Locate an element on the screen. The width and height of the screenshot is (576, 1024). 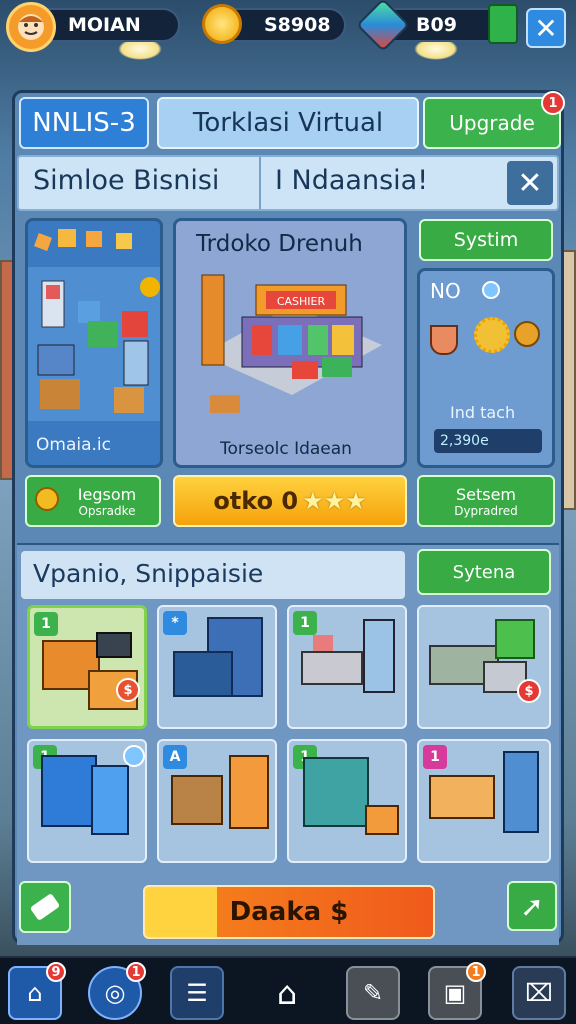
home-icon: ⌂ is located at coordinates (35, 993).